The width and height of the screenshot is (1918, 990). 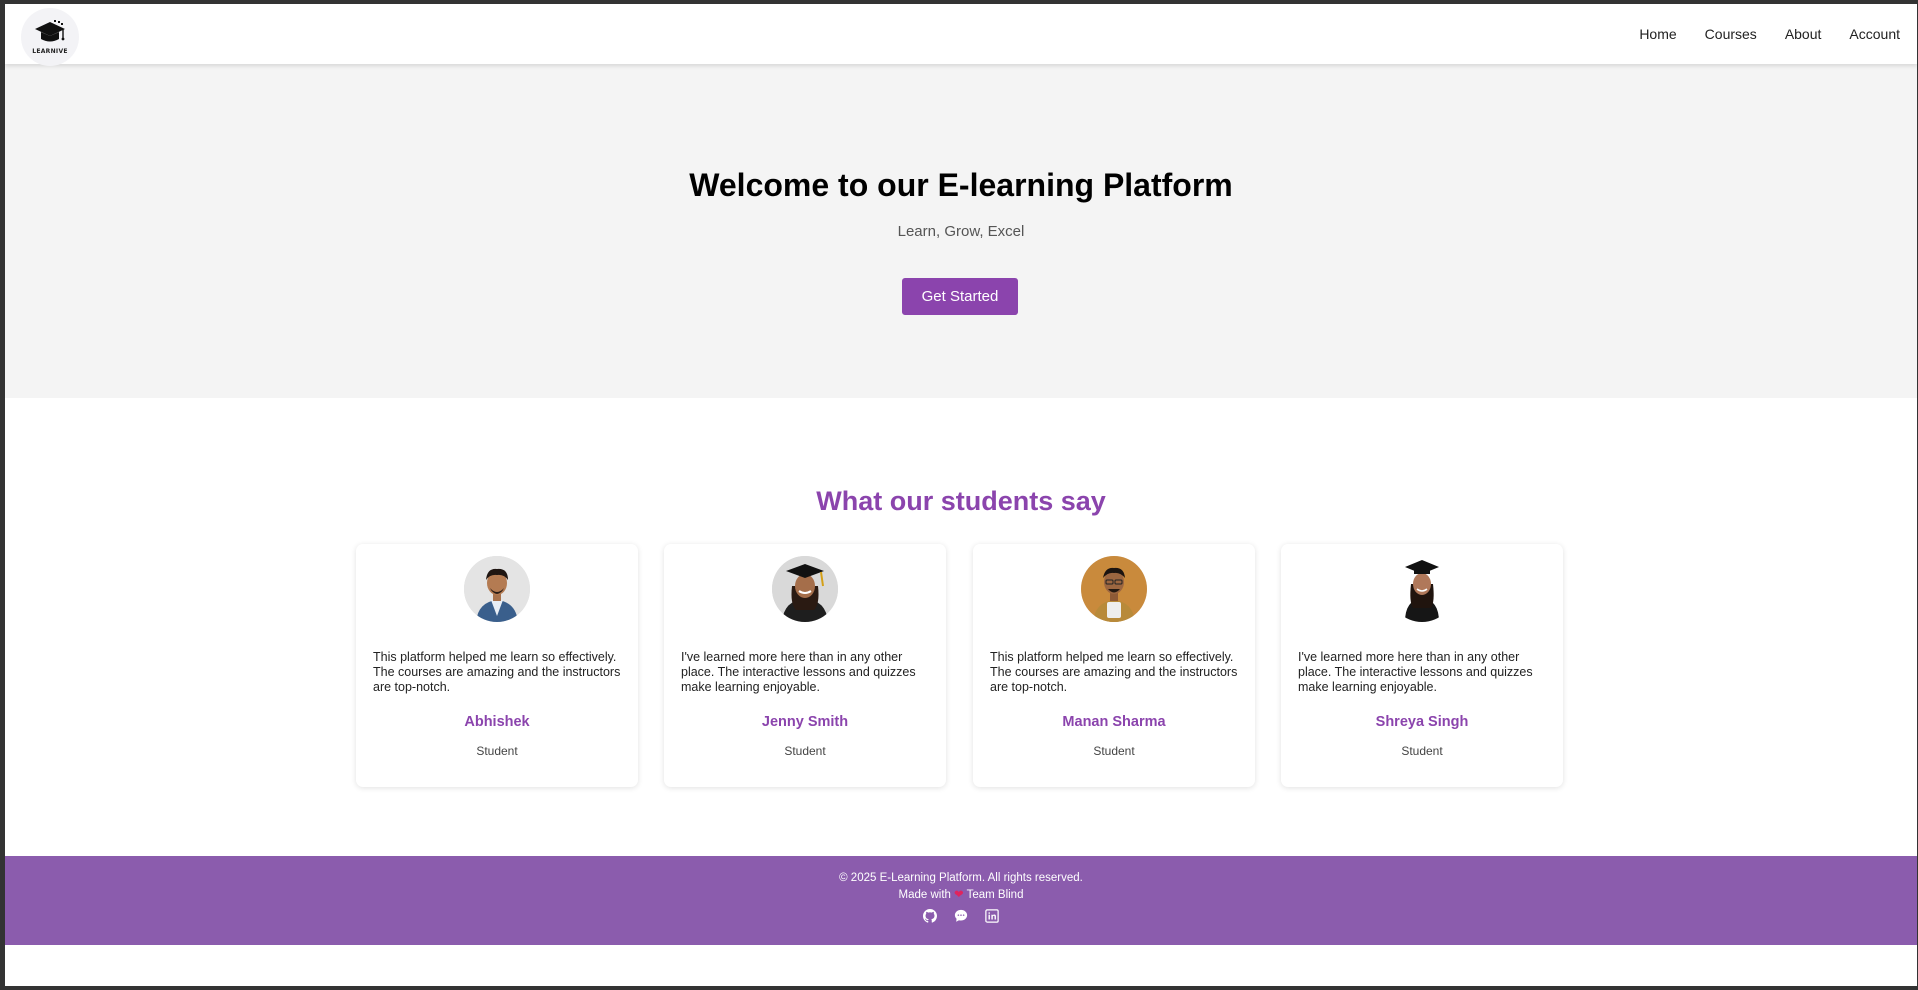 I want to click on logo-text: LEARNIVE, so click(x=50, y=51).